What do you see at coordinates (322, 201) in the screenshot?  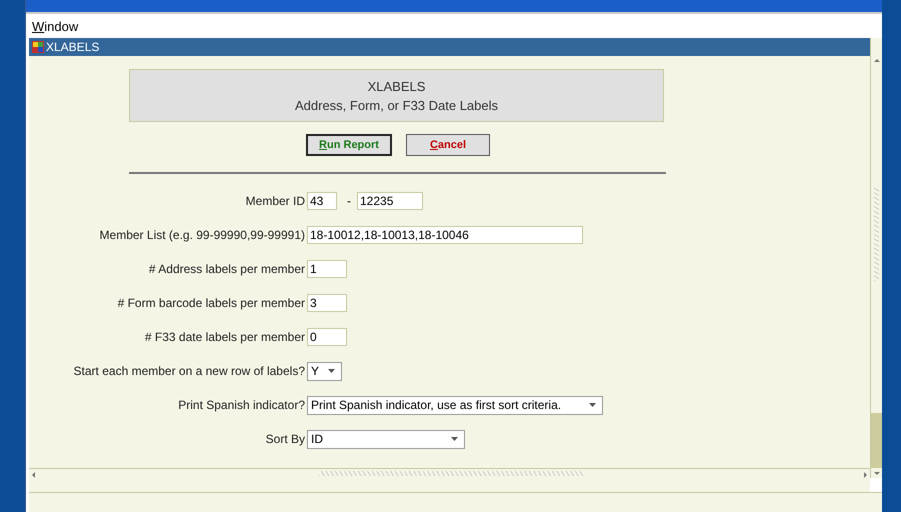 I see `input-field: 43` at bounding box center [322, 201].